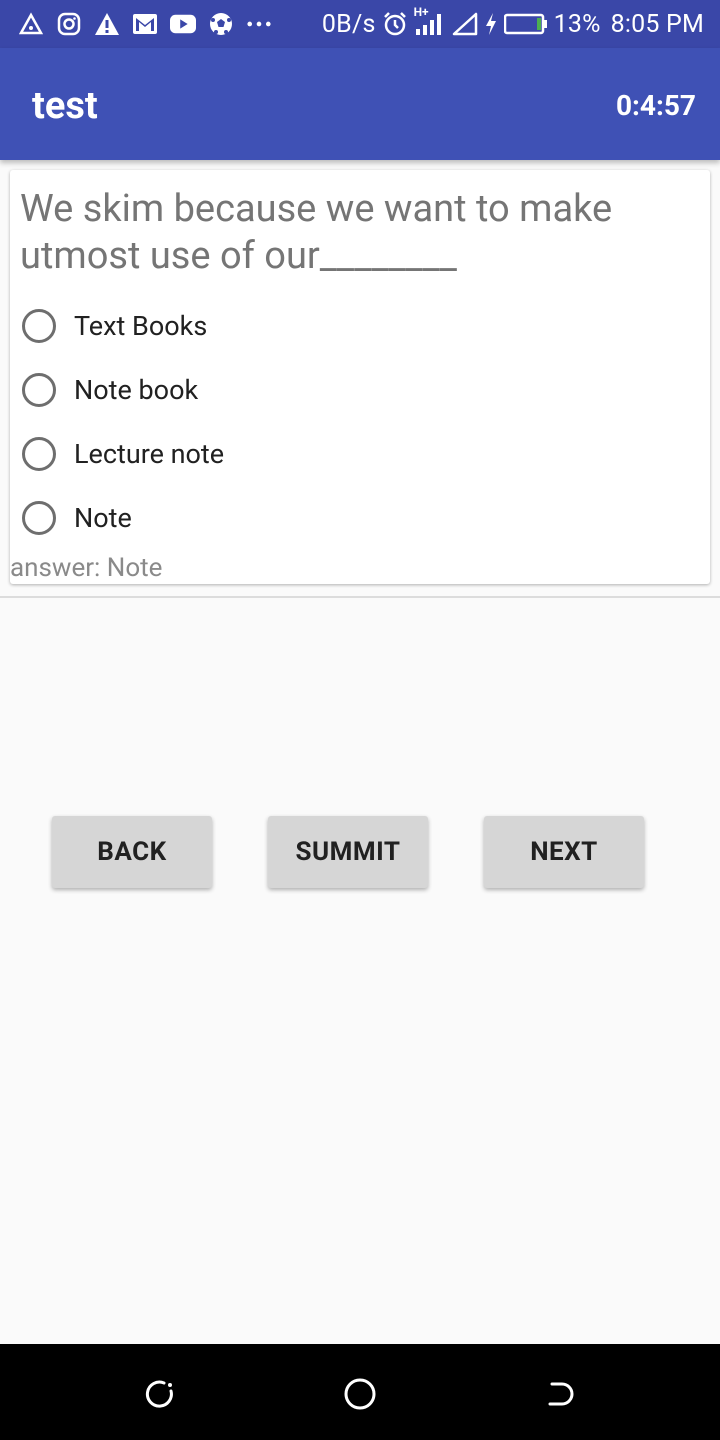  I want to click on back-button: BACK, so click(132, 852).